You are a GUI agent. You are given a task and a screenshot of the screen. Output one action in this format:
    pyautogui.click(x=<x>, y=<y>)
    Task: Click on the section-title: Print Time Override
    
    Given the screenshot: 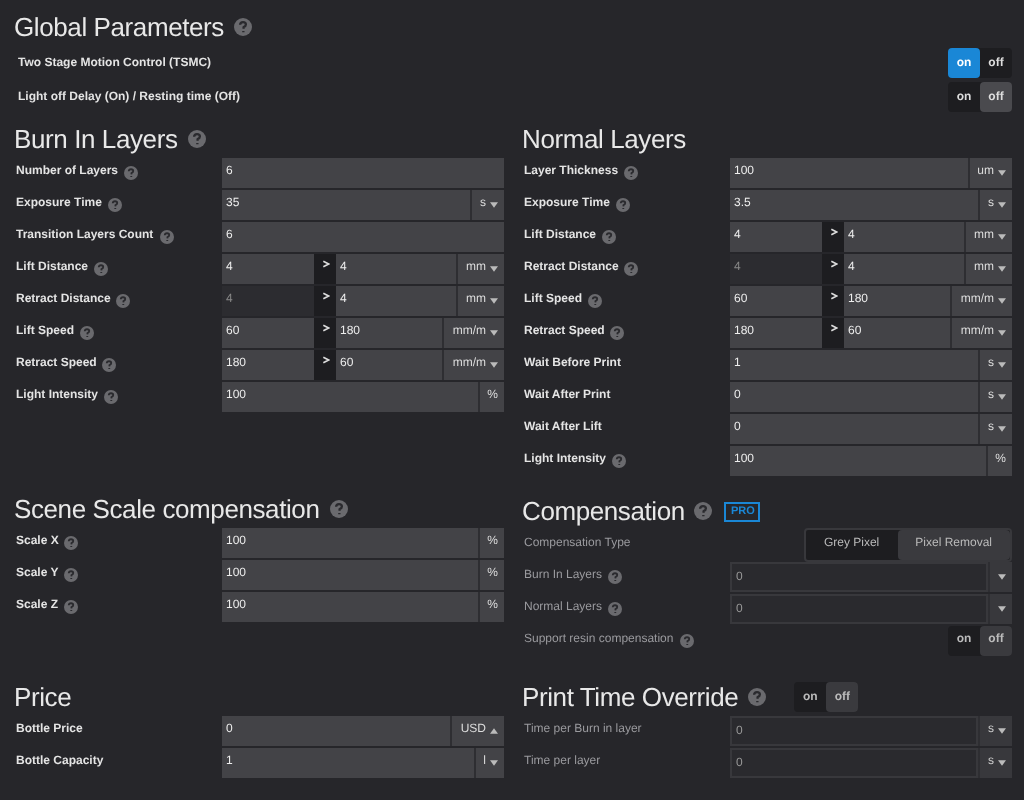 What is the action you would take?
    pyautogui.click(x=630, y=697)
    